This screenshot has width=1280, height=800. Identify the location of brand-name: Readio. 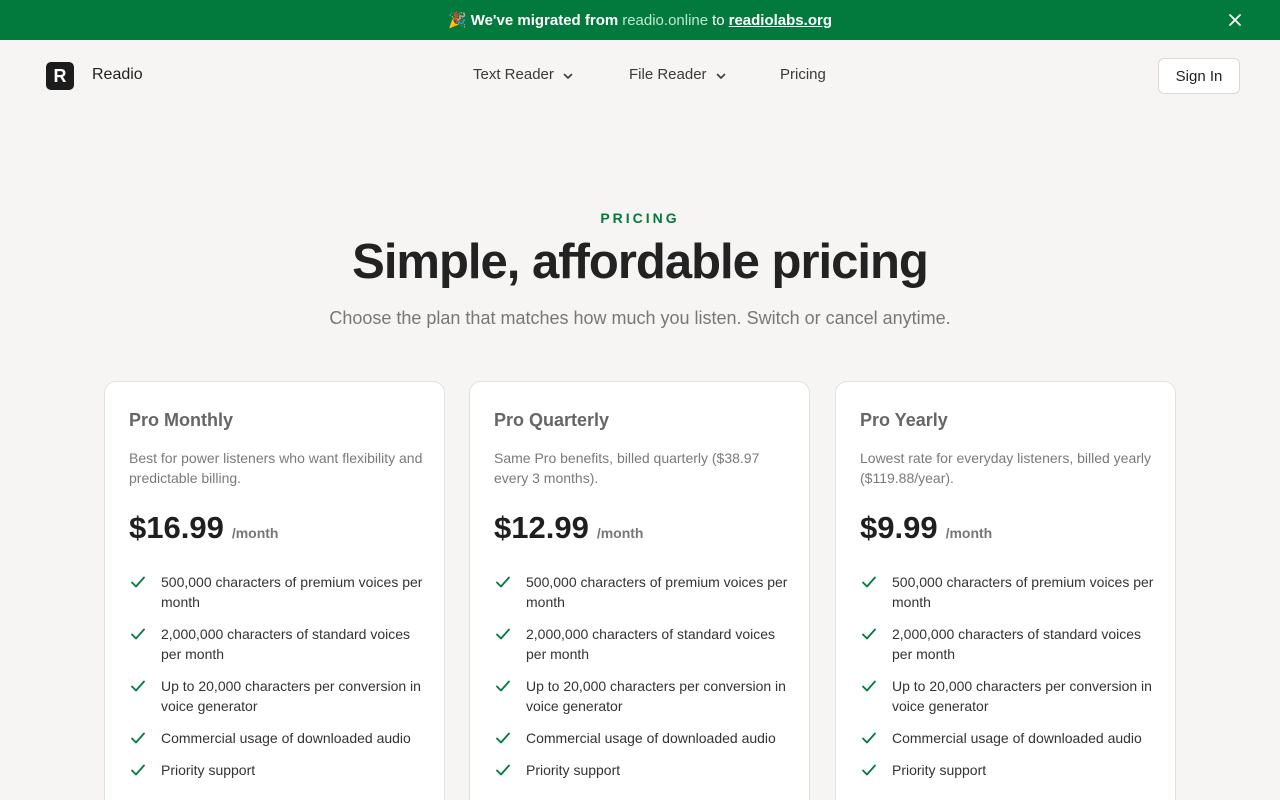
(117, 75).